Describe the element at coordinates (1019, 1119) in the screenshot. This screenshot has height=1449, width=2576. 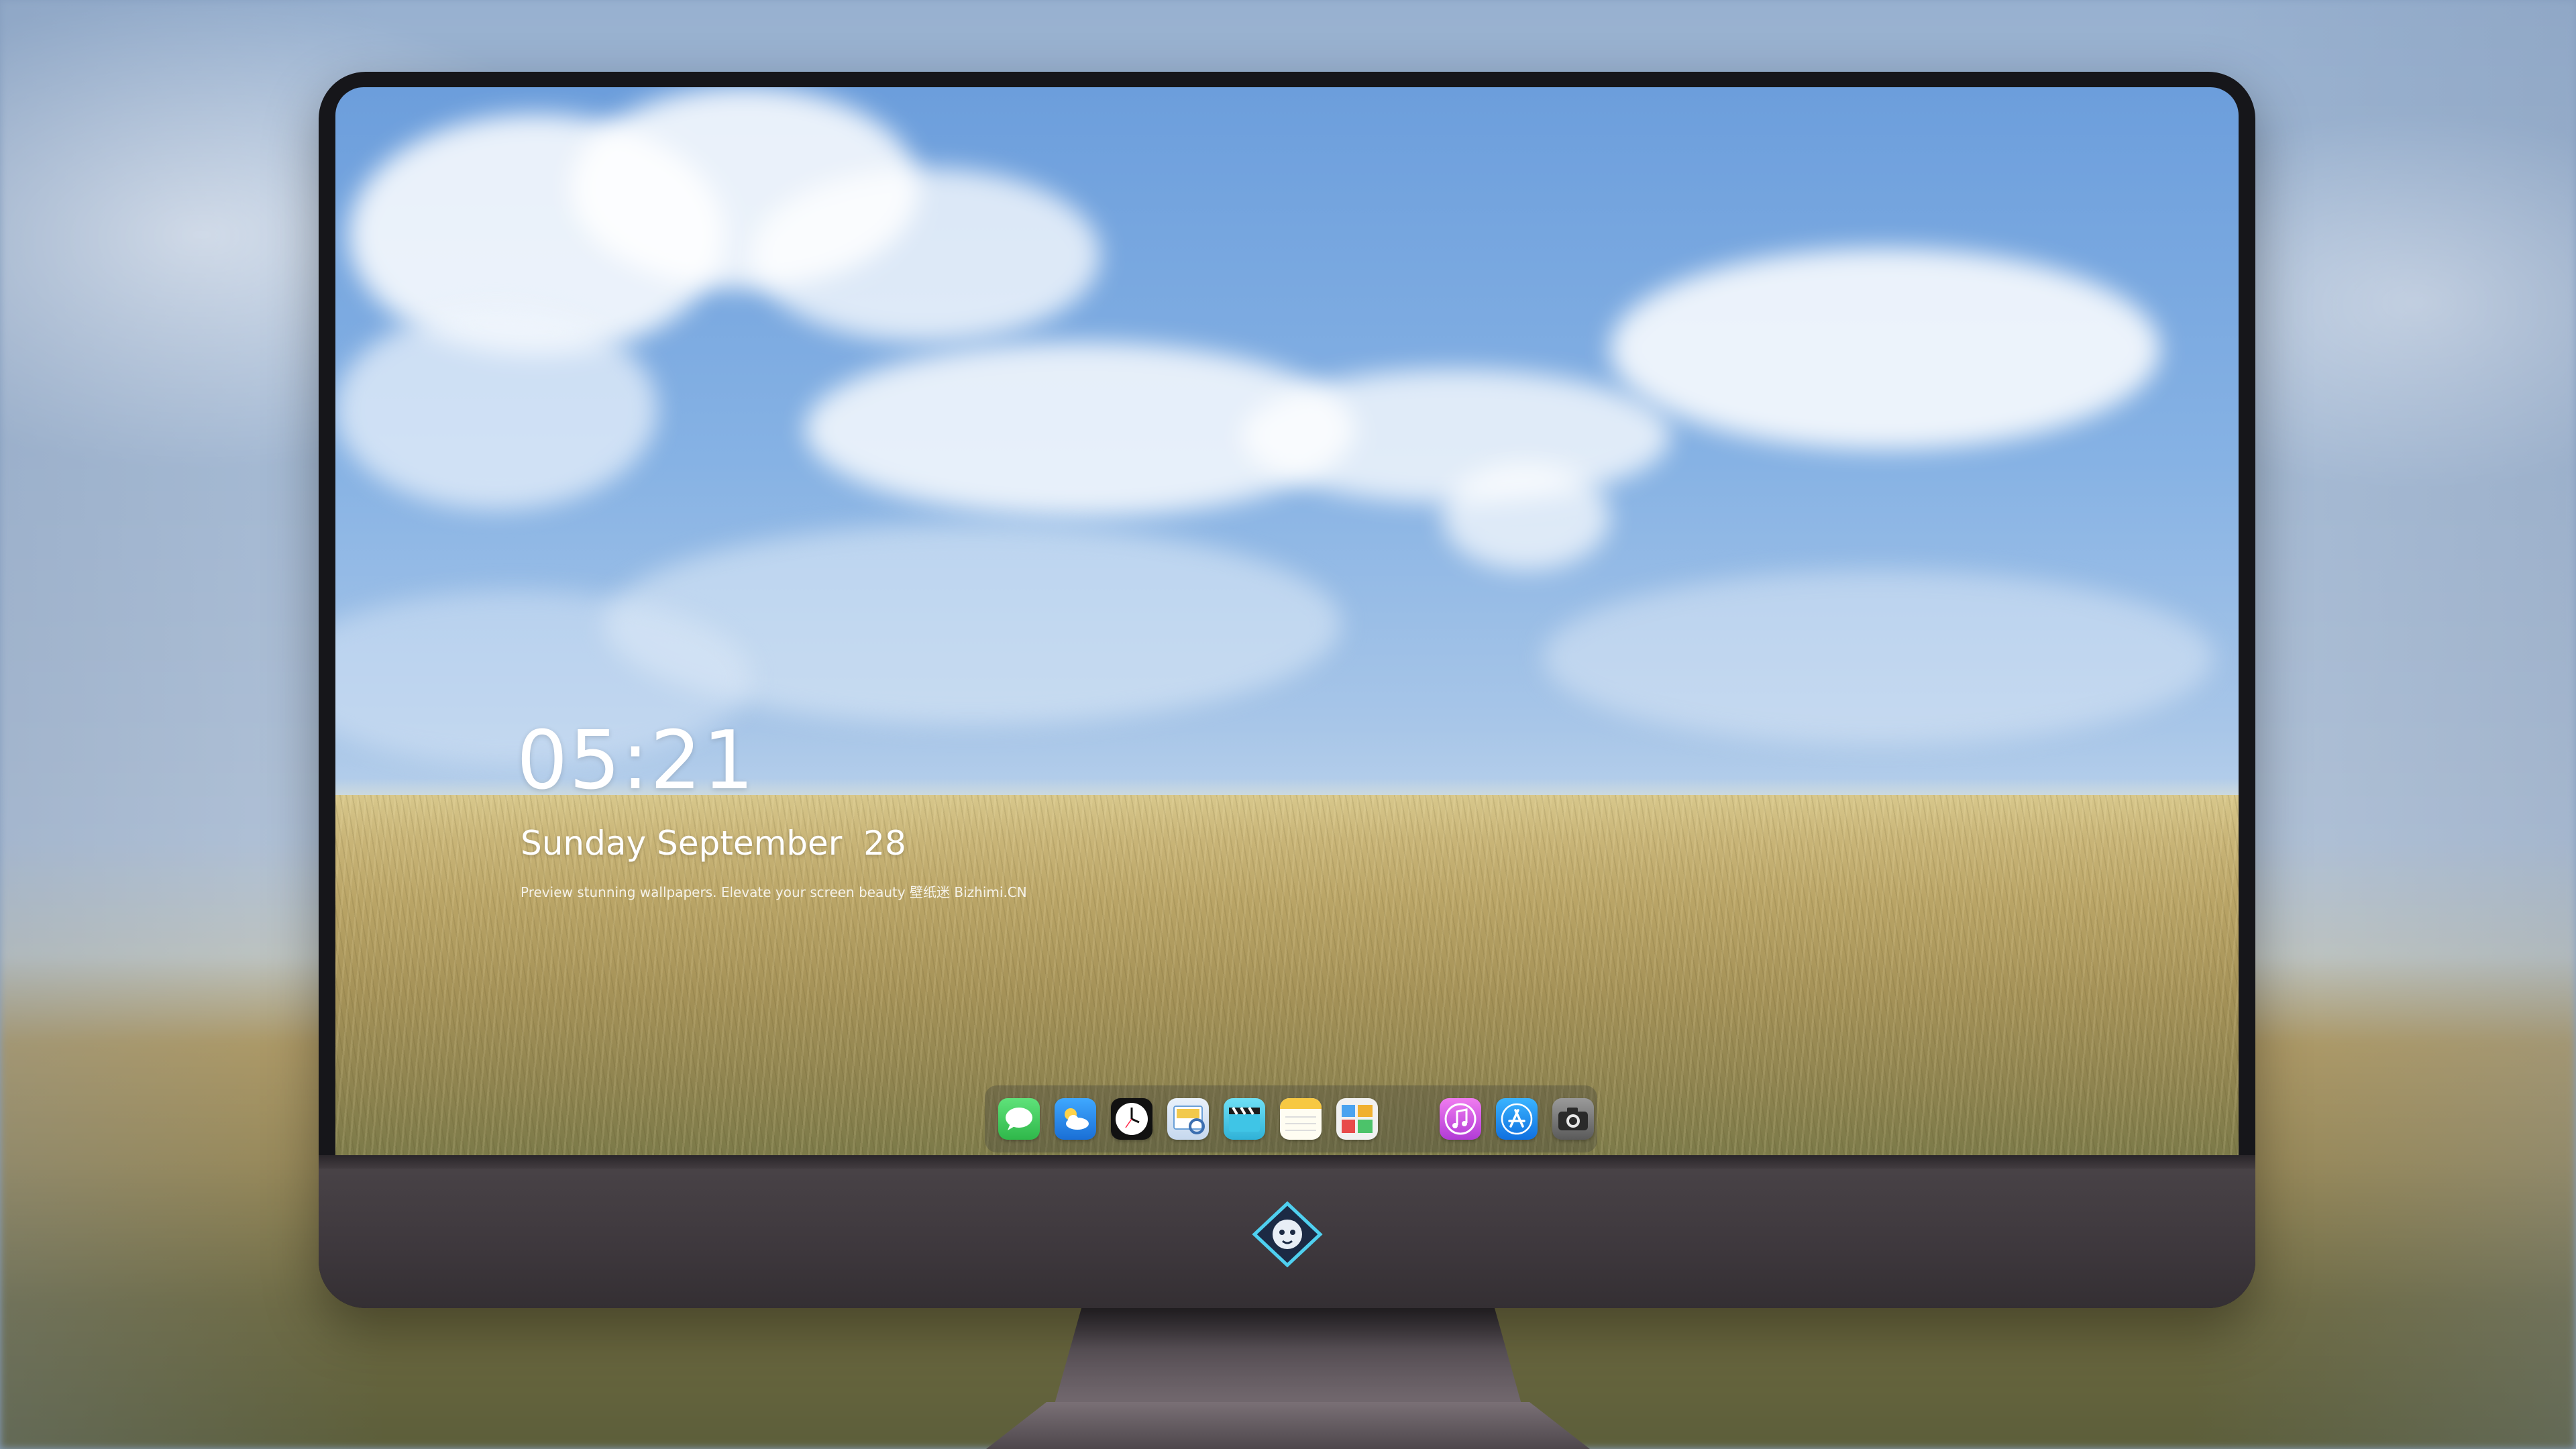
I see `messages-icon` at that location.